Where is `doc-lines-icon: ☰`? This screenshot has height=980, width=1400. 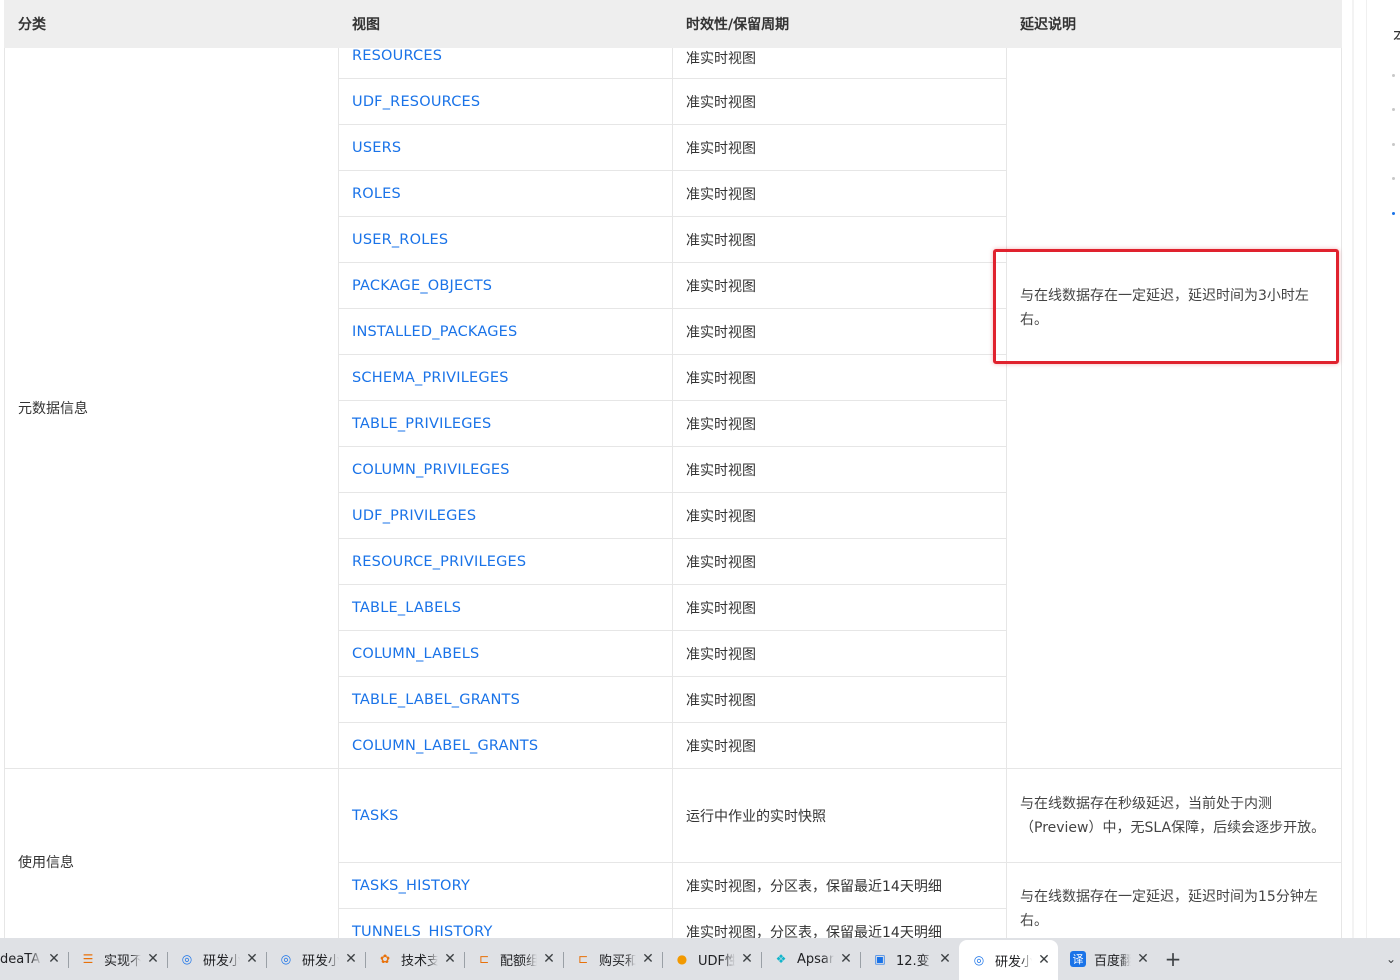 doc-lines-icon: ☰ is located at coordinates (88, 959).